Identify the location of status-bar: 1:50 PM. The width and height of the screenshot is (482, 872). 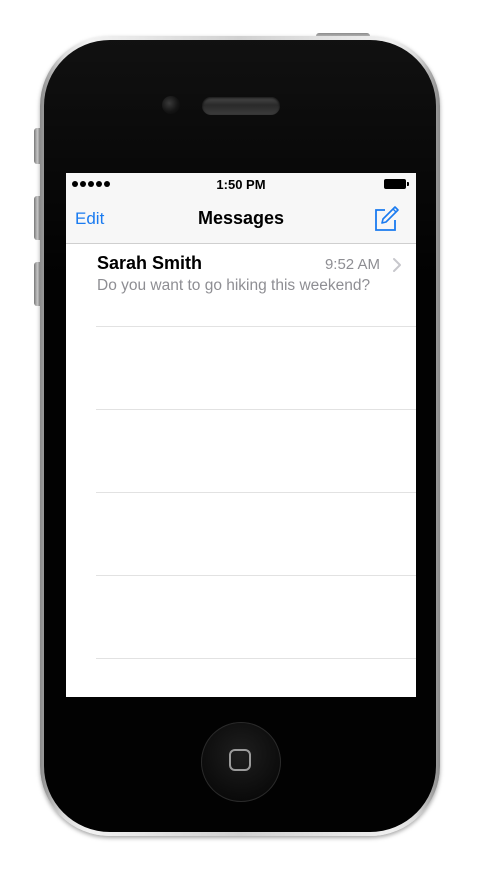
(241, 184).